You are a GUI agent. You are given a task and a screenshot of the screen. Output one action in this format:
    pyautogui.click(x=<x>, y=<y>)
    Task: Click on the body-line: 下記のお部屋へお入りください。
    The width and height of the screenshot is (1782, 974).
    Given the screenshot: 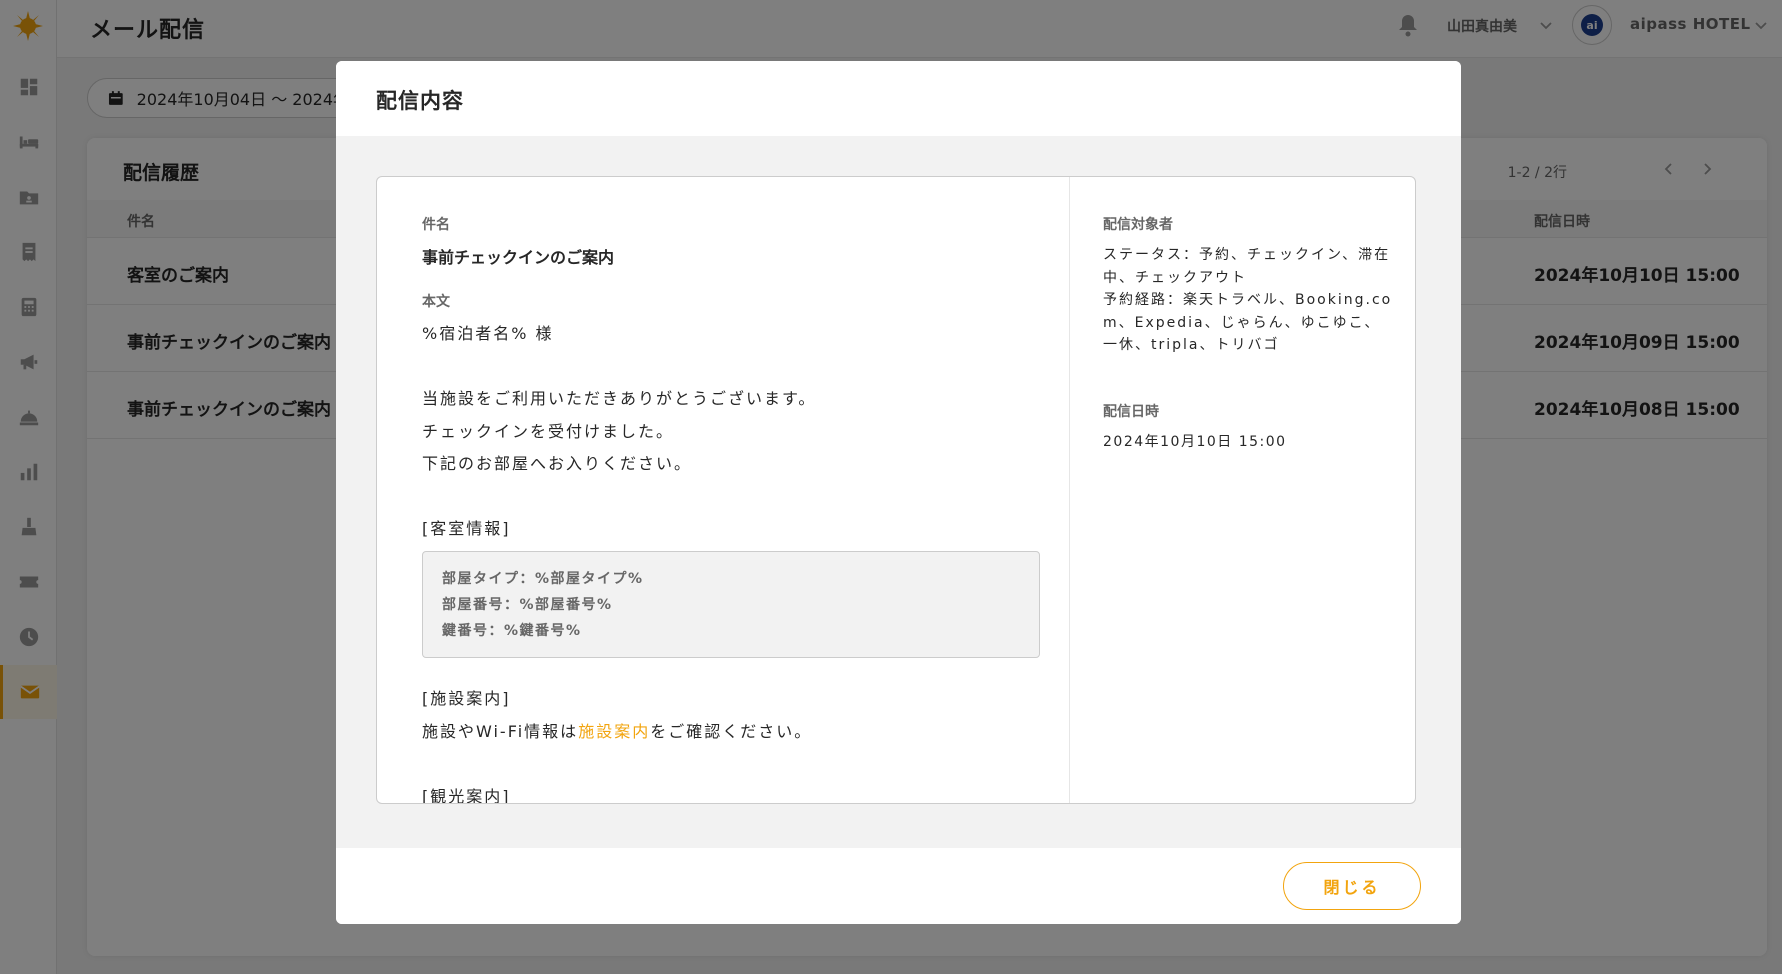 What is the action you would take?
    pyautogui.click(x=557, y=463)
    